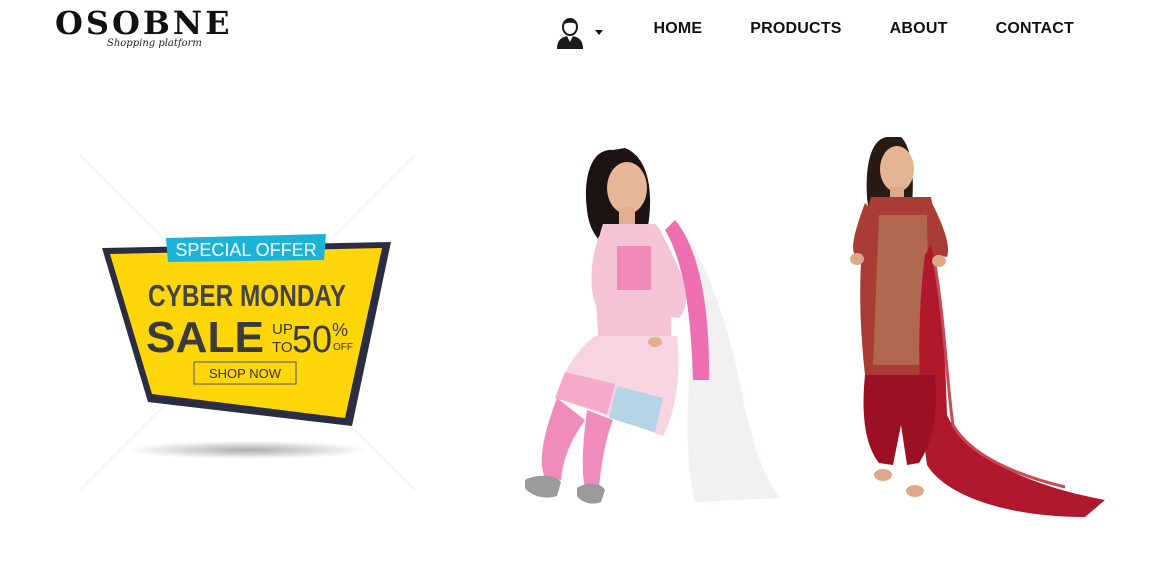  I want to click on pink-suit-illustration, so click(652, 326).